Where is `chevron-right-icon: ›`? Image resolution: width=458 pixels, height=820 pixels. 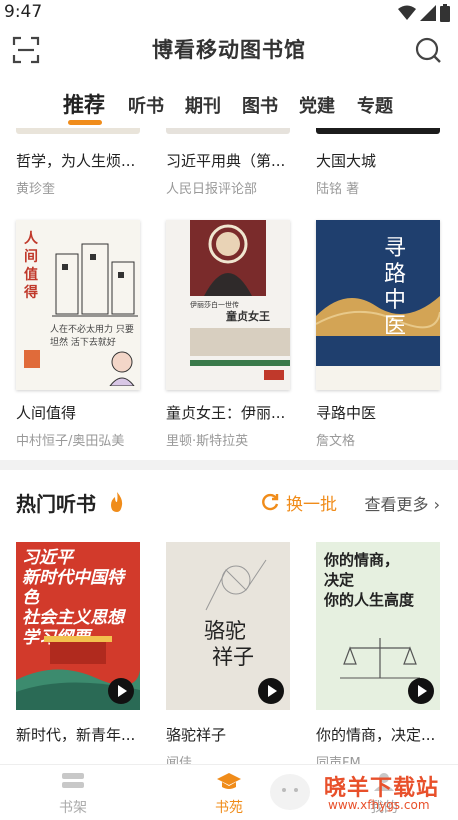
chevron-right-icon: › is located at coordinates (436, 504).